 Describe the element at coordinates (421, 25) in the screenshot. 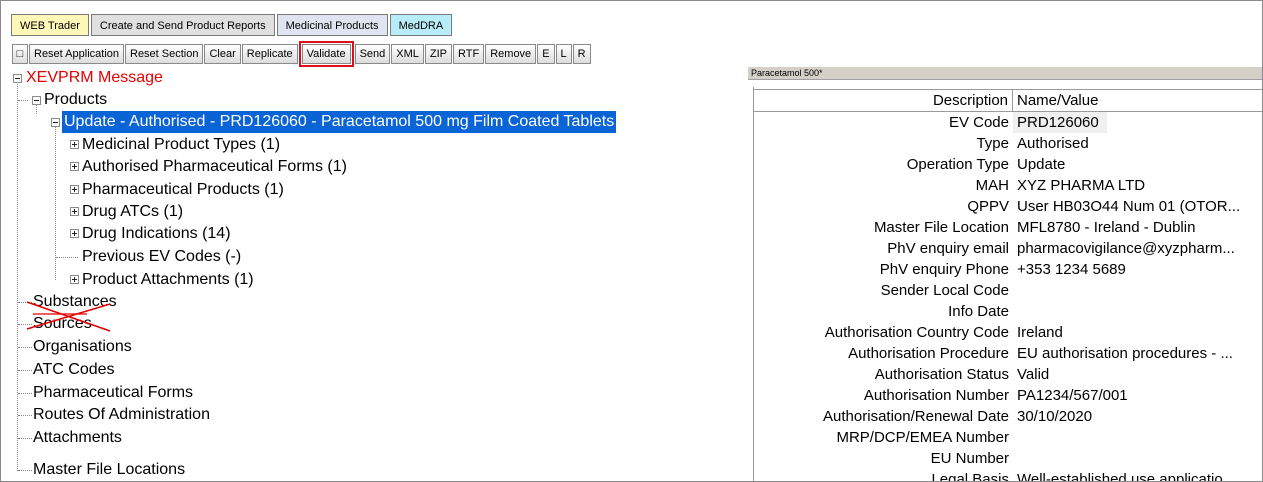

I see `tab-meddra: MedDRA` at that location.